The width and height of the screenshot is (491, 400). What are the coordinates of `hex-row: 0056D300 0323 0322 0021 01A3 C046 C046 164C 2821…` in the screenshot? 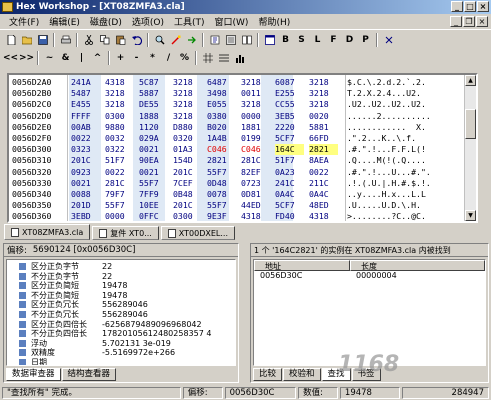 It's located at (236, 150).